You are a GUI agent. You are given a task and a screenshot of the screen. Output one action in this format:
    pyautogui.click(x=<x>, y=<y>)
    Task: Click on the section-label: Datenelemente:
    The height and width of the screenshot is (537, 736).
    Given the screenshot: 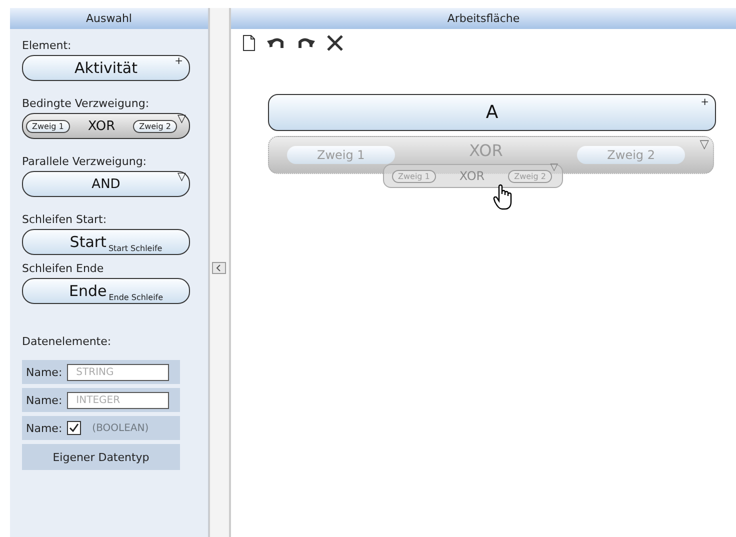 What is the action you would take?
    pyautogui.click(x=67, y=341)
    